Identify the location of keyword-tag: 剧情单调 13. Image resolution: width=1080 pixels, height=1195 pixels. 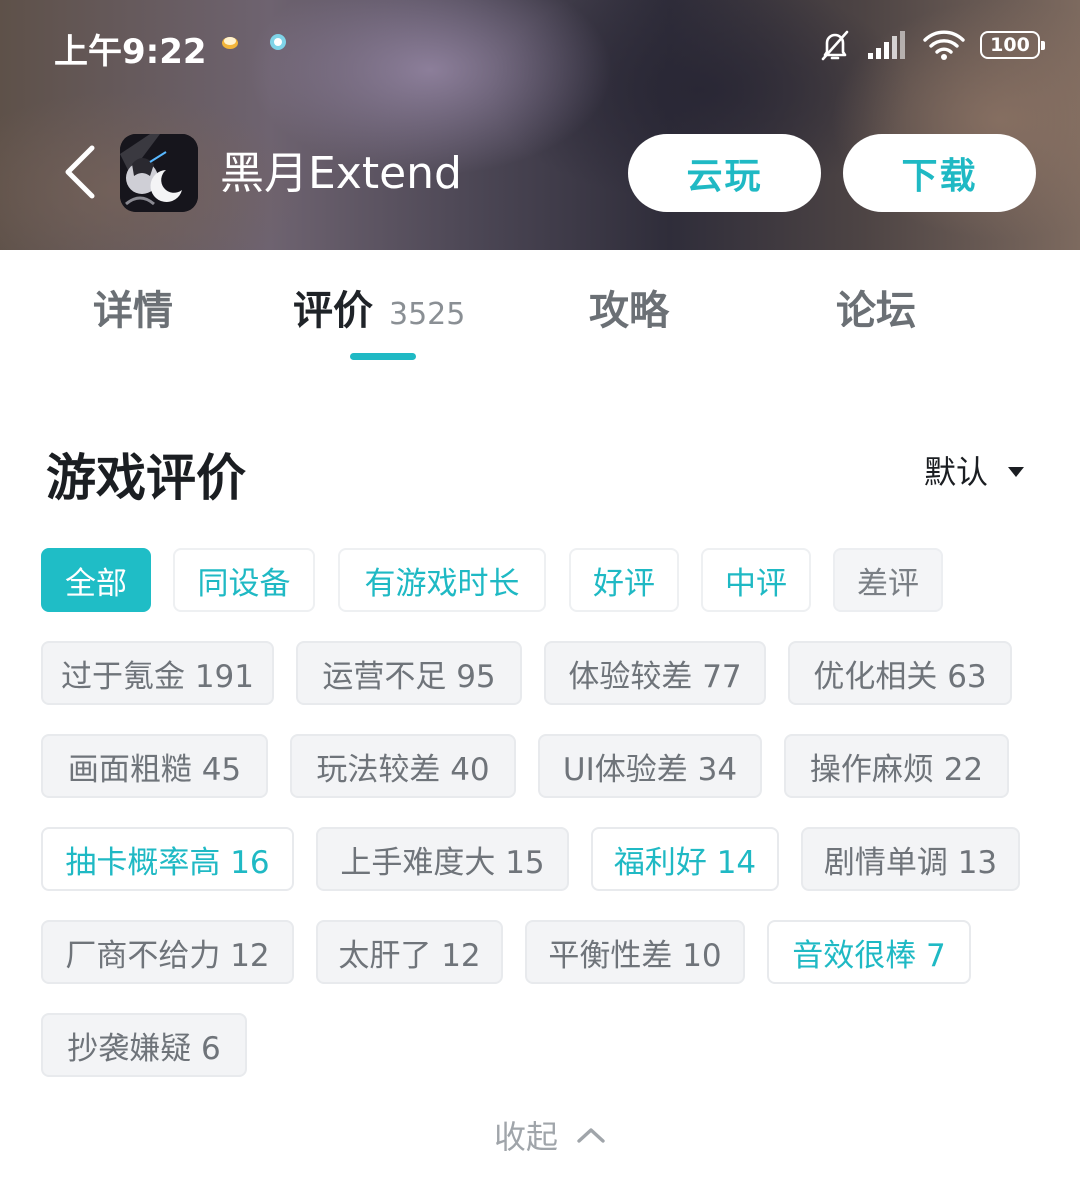
(910, 859).